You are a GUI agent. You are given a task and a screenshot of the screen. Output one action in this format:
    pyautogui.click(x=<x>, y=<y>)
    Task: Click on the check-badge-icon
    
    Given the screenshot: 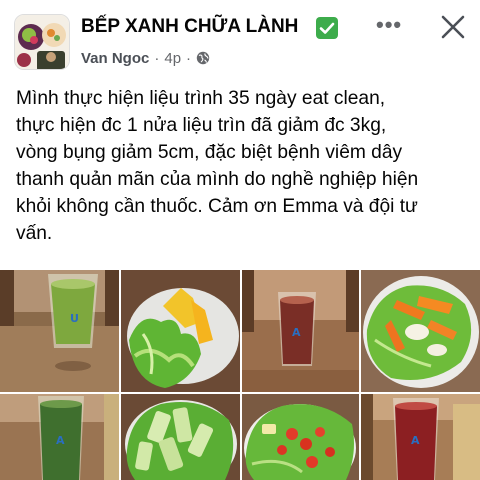 What is the action you would take?
    pyautogui.click(x=327, y=28)
    